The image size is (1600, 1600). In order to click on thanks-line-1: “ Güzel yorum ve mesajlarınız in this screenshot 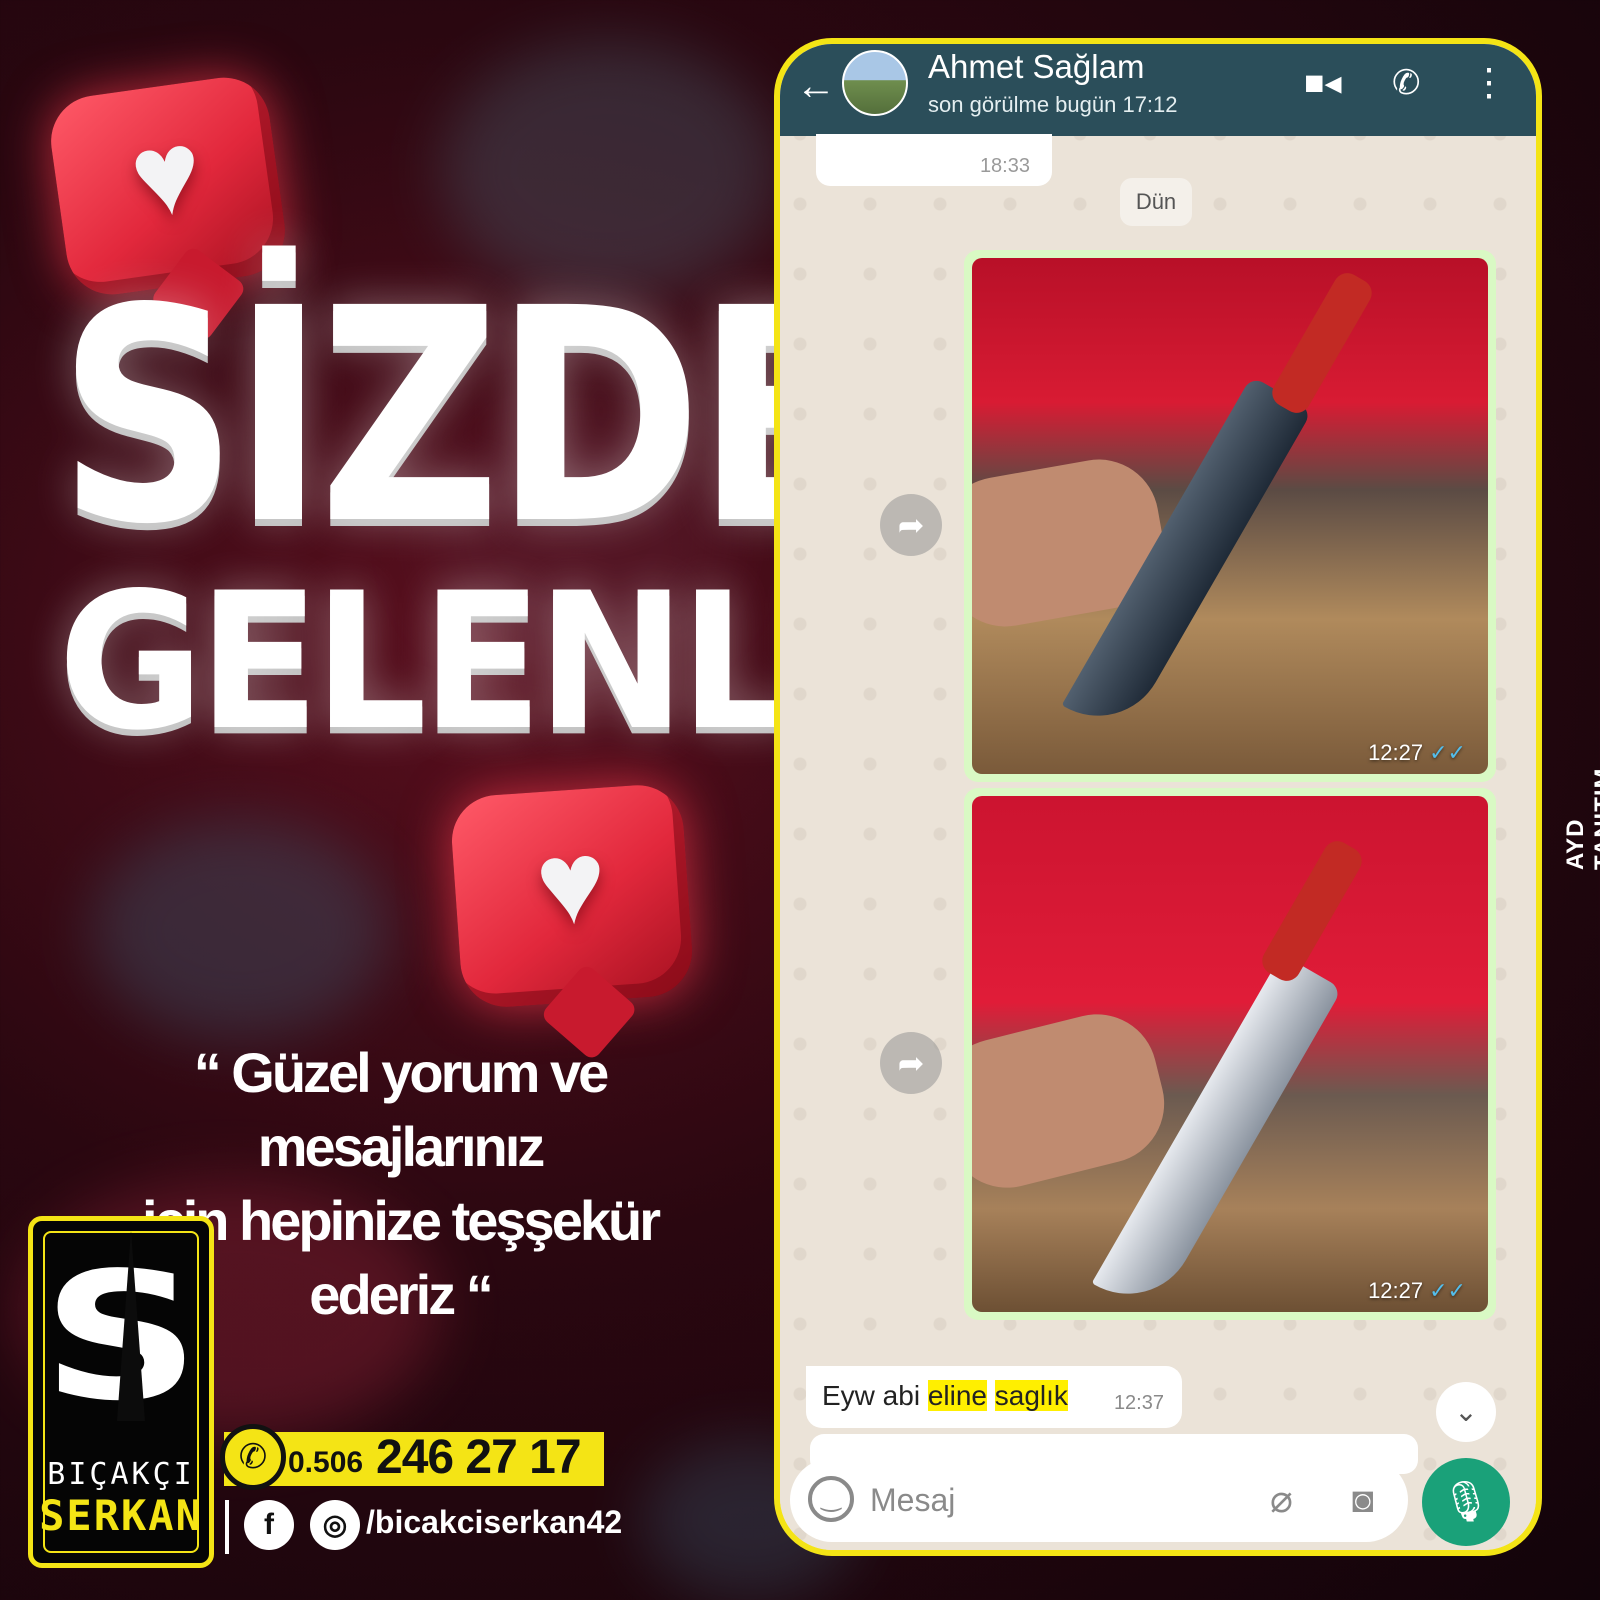, I will do `click(401, 1109)`.